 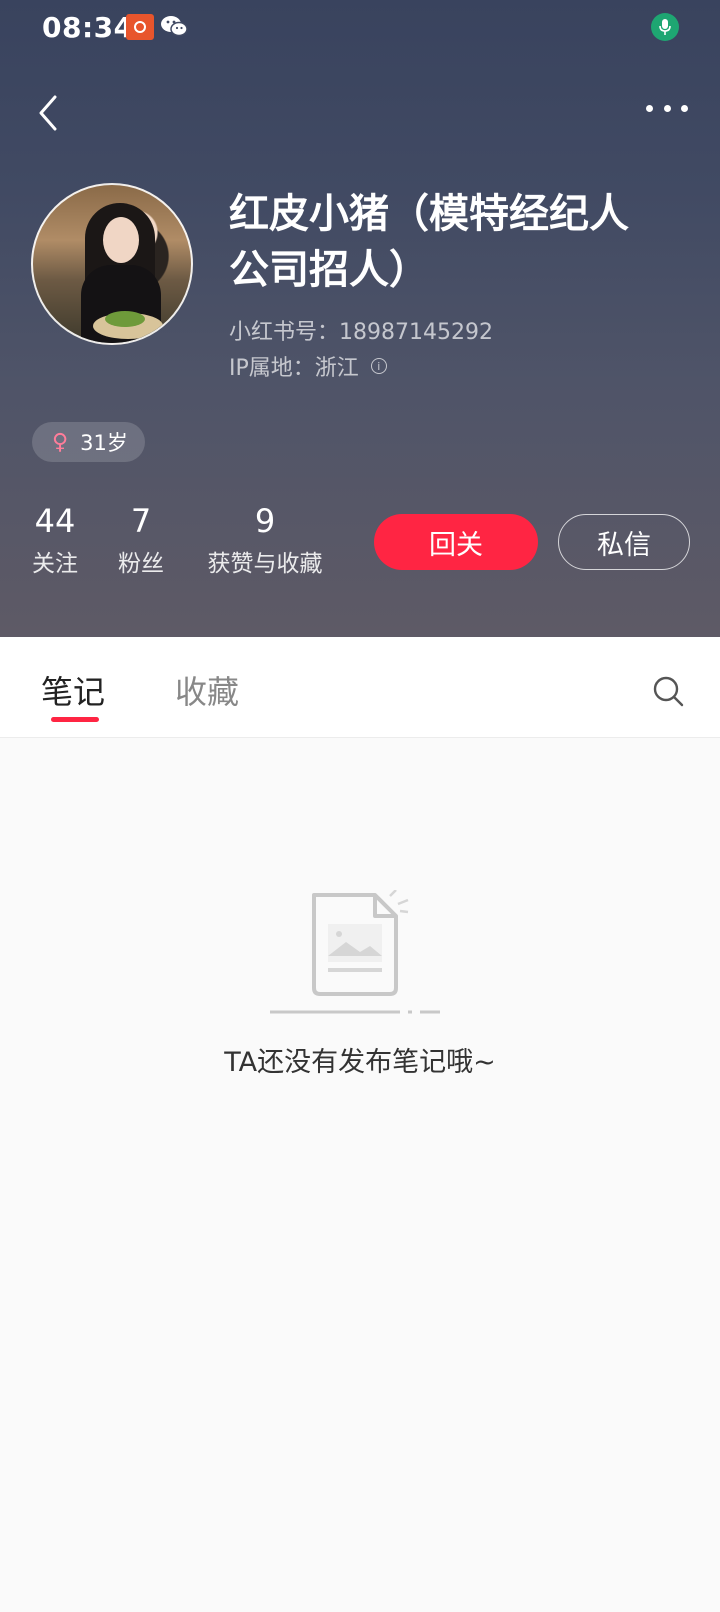 I want to click on empty-state-message: TA还没有发布笔记哦~, so click(x=360, y=1062).